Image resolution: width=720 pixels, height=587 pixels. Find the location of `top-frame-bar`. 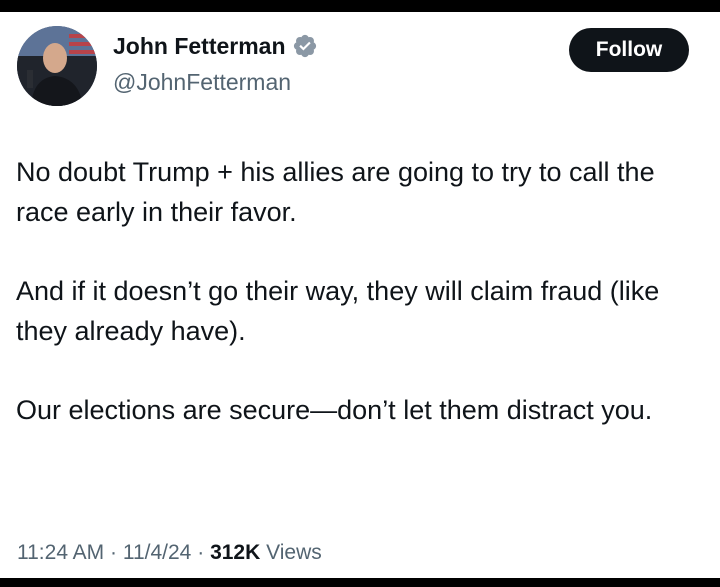

top-frame-bar is located at coordinates (360, 6).